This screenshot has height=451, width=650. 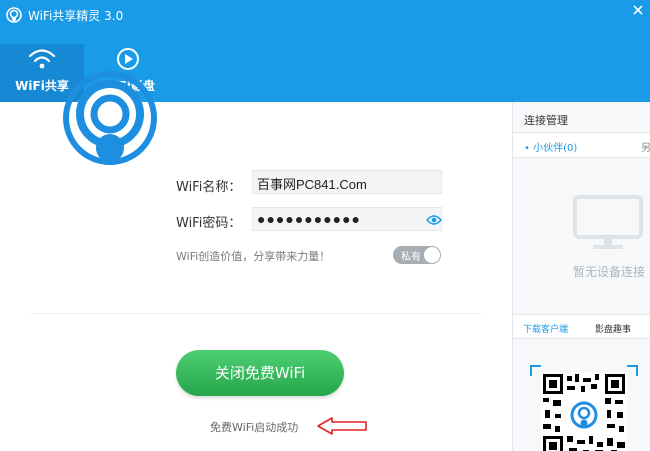 What do you see at coordinates (347, 182) in the screenshot?
I see `wifi-name-field: 百事网PC841.Com` at bounding box center [347, 182].